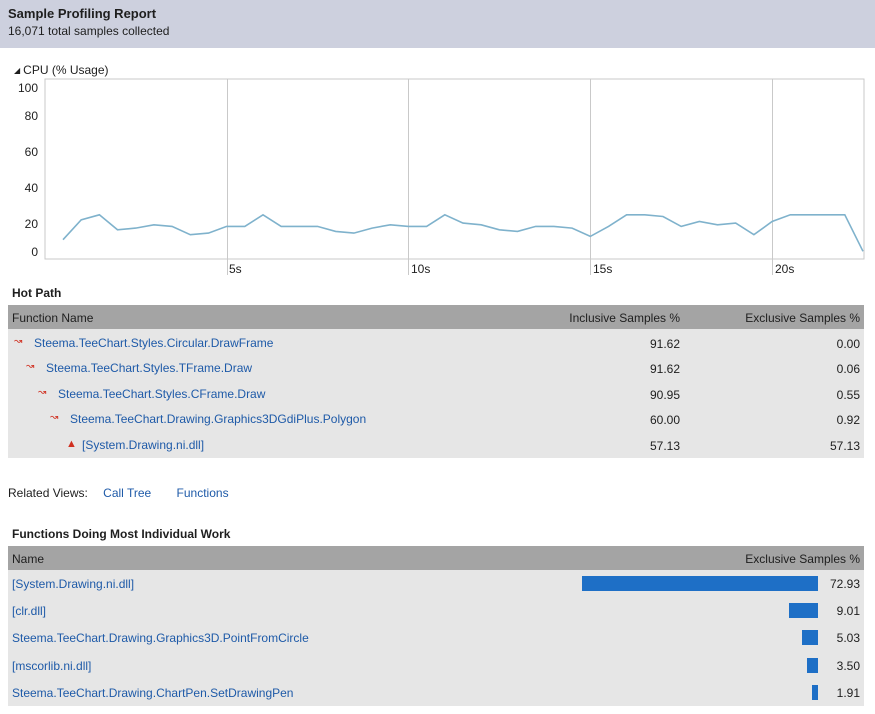 This screenshot has height=714, width=875. Describe the element at coordinates (29, 611) in the screenshot. I see `function-link: [clr.dll]` at that location.